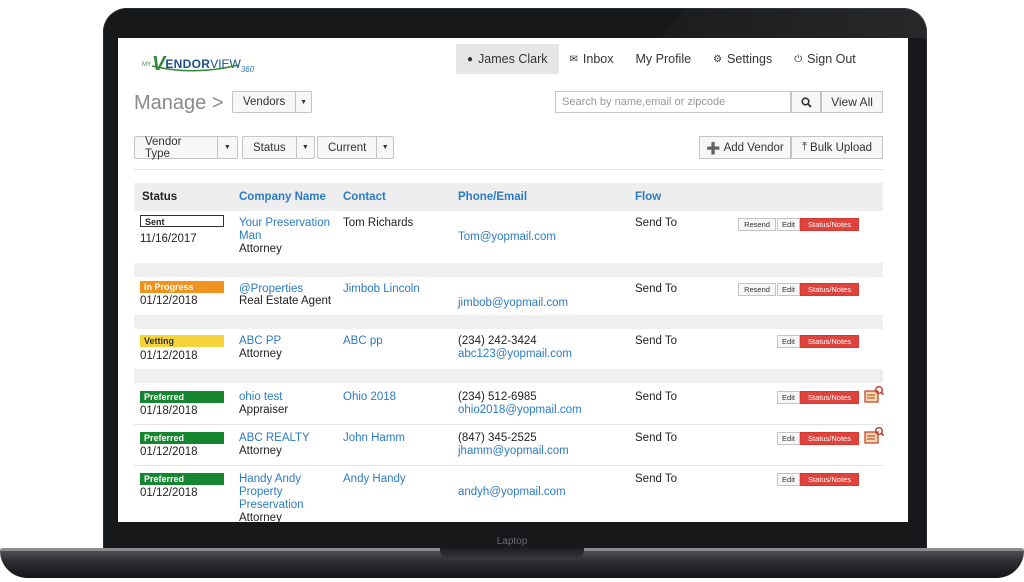 Image resolution: width=1024 pixels, height=582 pixels. What do you see at coordinates (750, 59) in the screenshot?
I see `nav-settings-label: Settings` at bounding box center [750, 59].